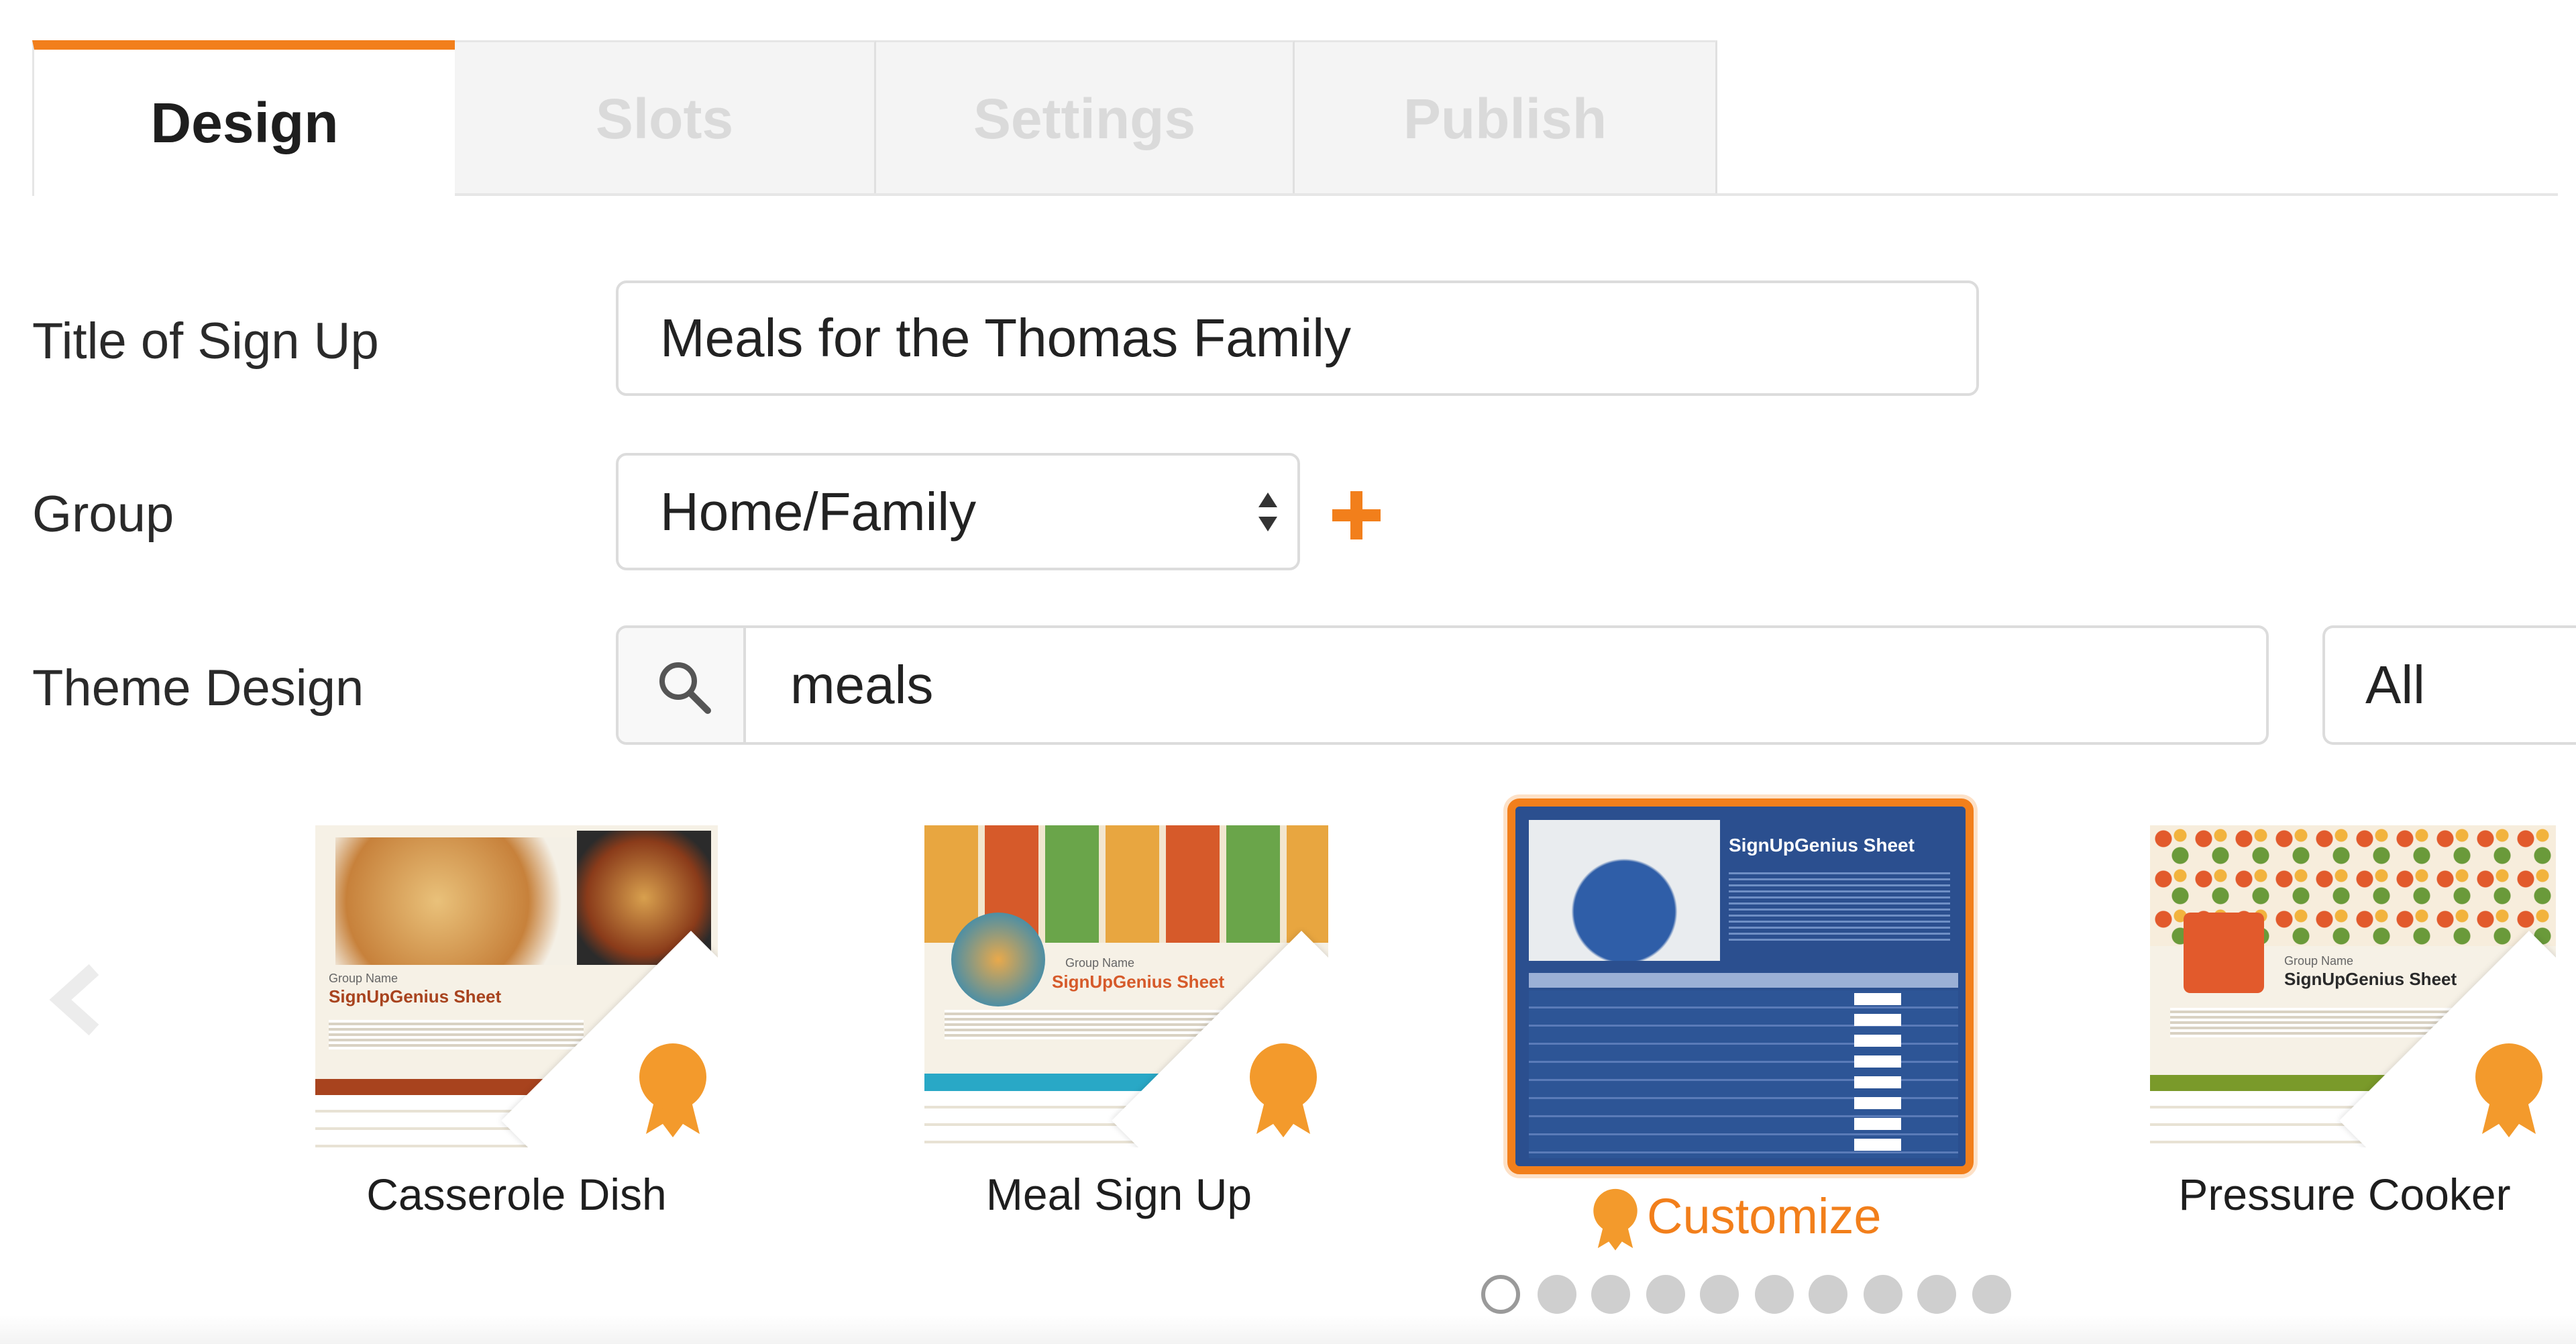  I want to click on theme-card-casserole: Group Name SignUpGenius Sheet, so click(516, 986).